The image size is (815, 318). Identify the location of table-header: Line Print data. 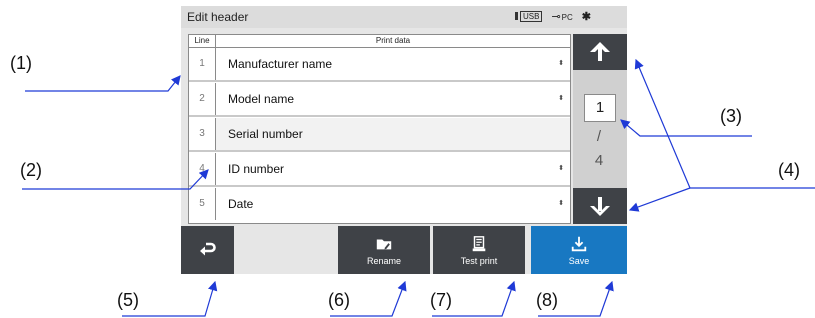
(379, 41).